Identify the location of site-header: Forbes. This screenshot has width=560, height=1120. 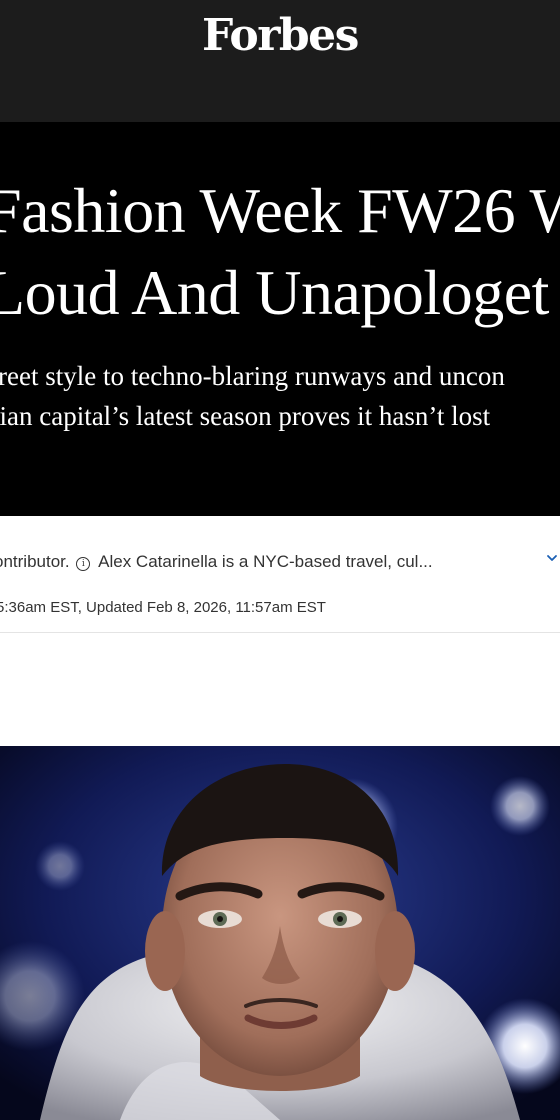
(280, 61).